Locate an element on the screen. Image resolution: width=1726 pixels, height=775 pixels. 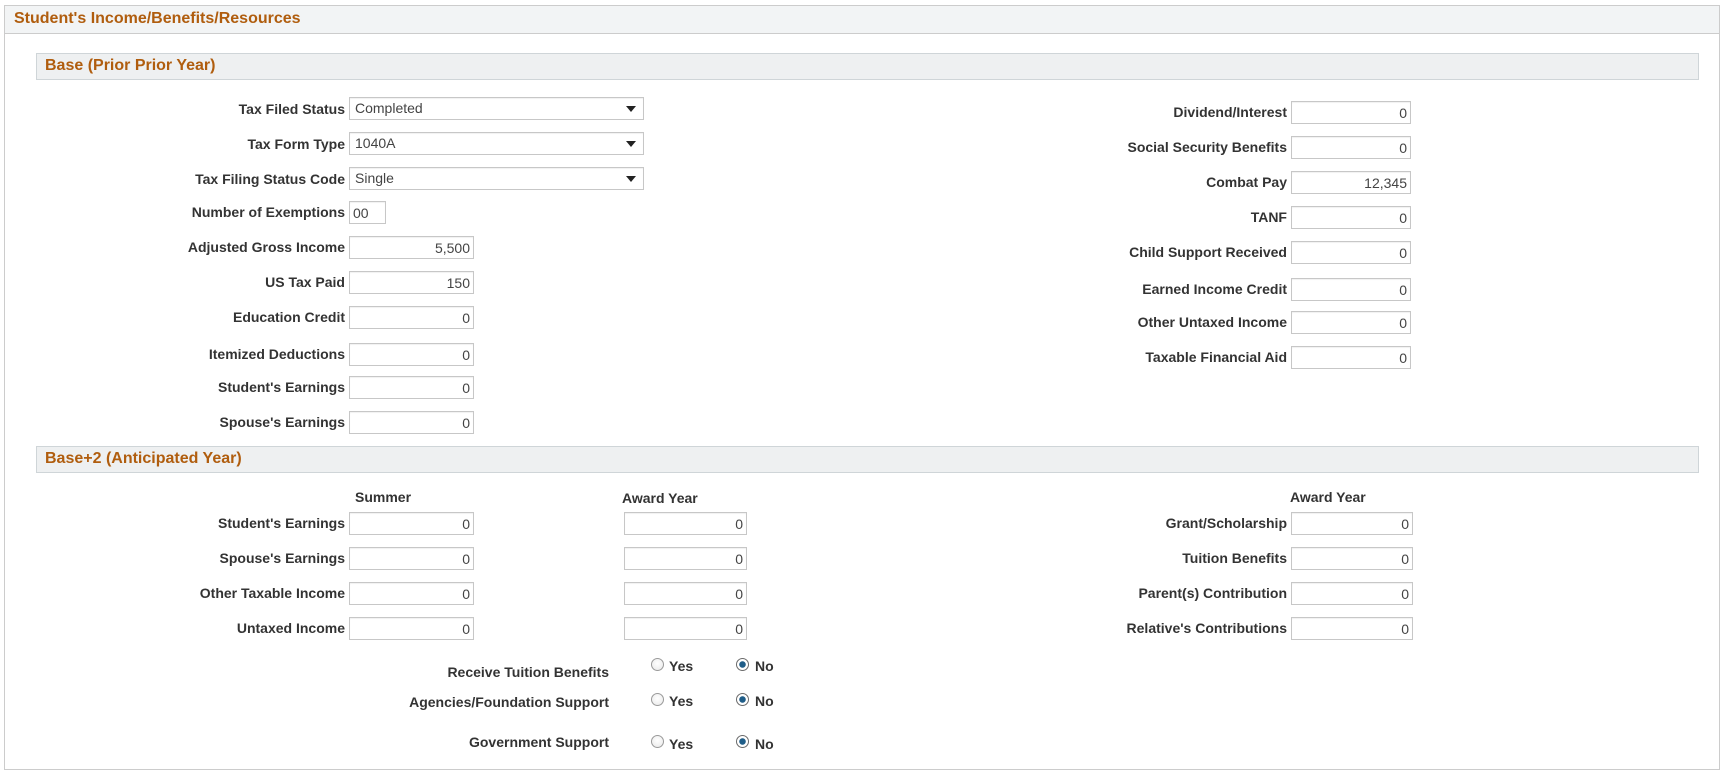
tax-filing-status-code-value: Single is located at coordinates (374, 178).